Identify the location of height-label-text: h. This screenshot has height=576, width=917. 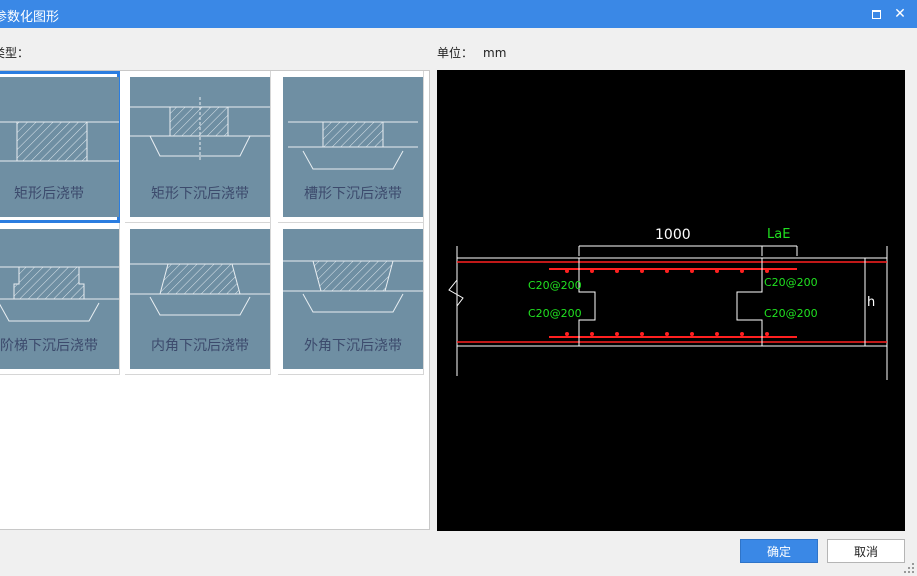
(871, 302).